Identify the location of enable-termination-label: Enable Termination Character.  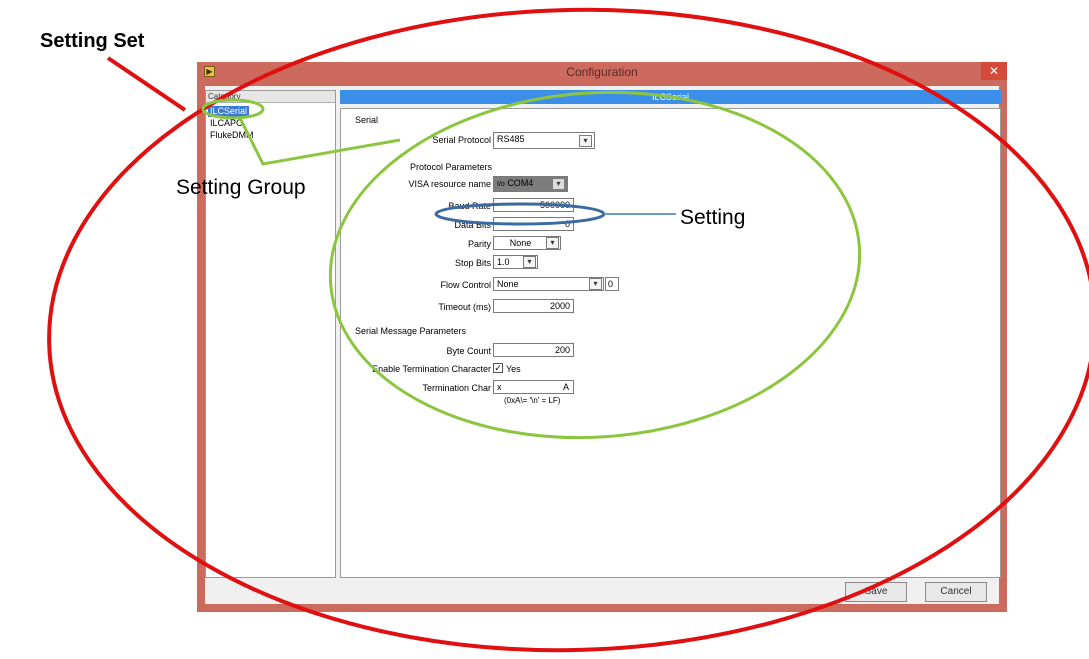
(431, 369).